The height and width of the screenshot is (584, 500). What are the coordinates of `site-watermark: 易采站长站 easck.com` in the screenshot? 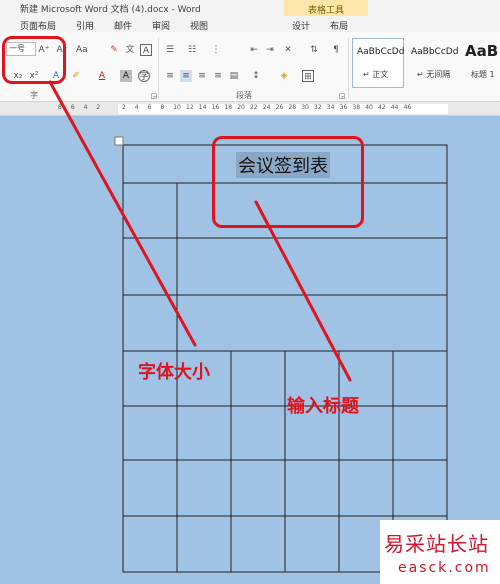 It's located at (440, 552).